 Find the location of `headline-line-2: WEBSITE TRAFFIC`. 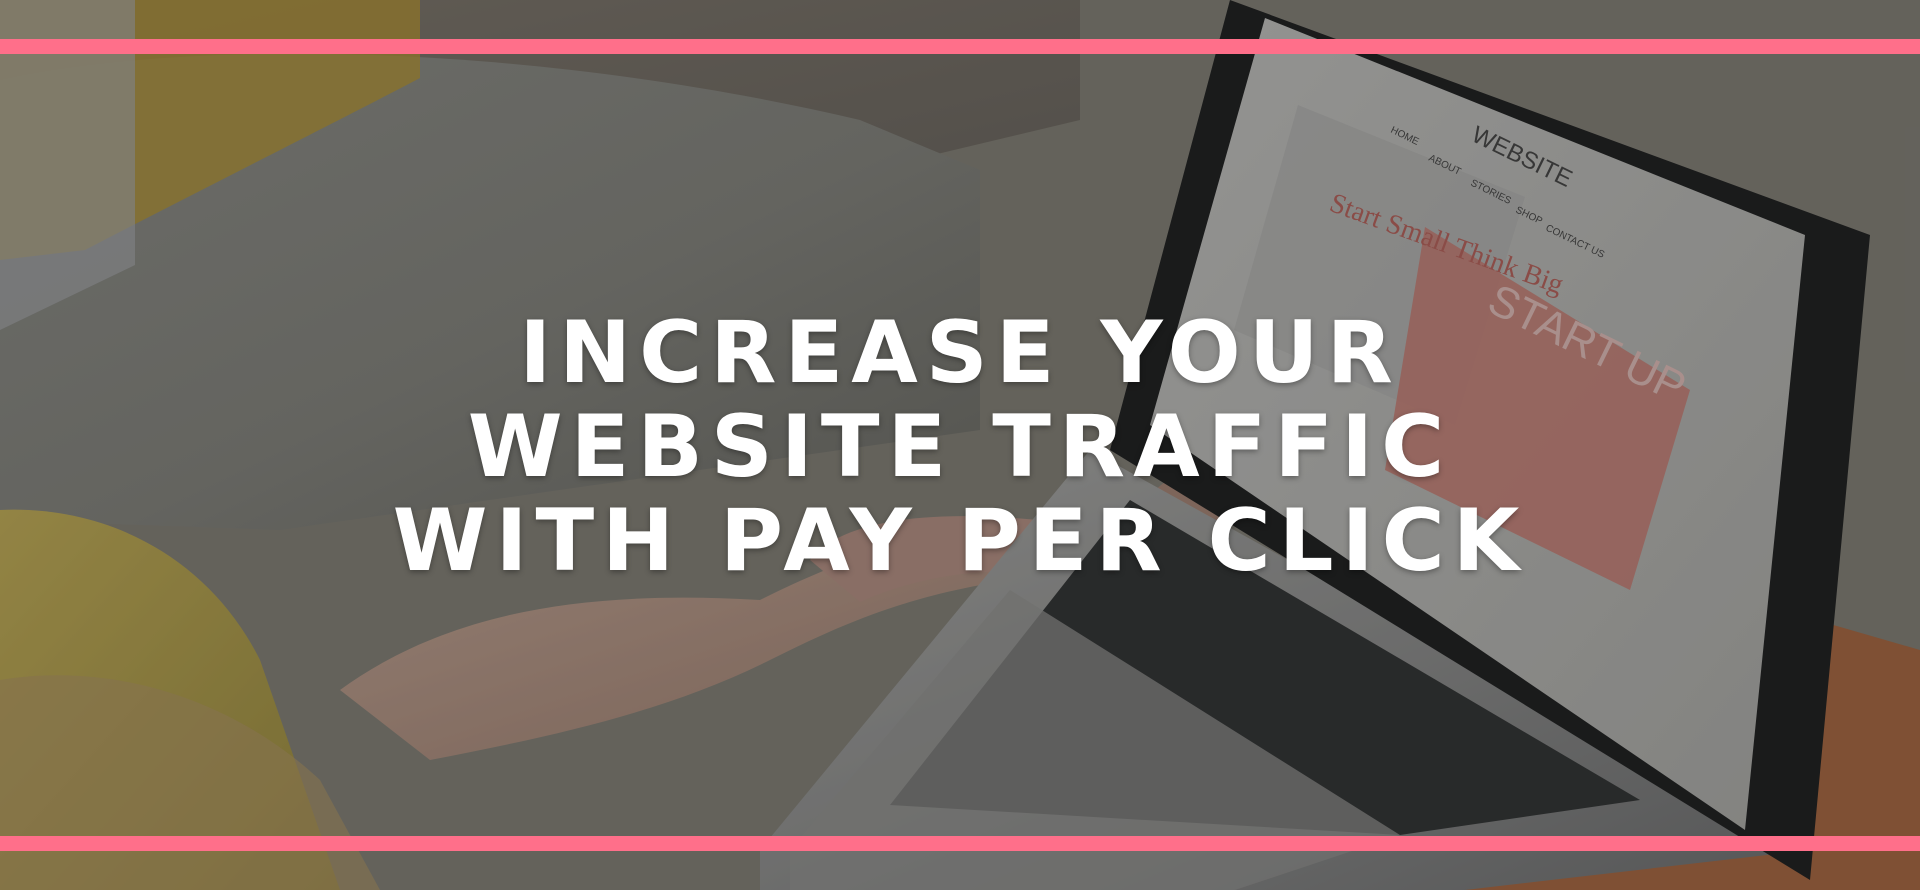

headline-line-2: WEBSITE TRAFFIC is located at coordinates (960, 447).